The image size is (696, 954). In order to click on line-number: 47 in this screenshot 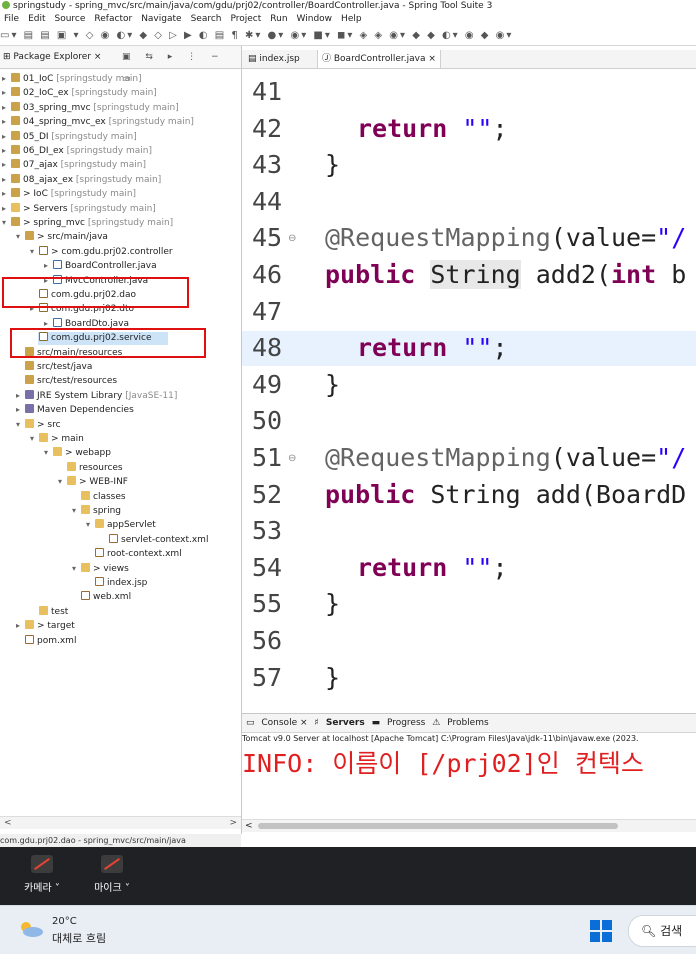, I will do `click(267, 311)`.